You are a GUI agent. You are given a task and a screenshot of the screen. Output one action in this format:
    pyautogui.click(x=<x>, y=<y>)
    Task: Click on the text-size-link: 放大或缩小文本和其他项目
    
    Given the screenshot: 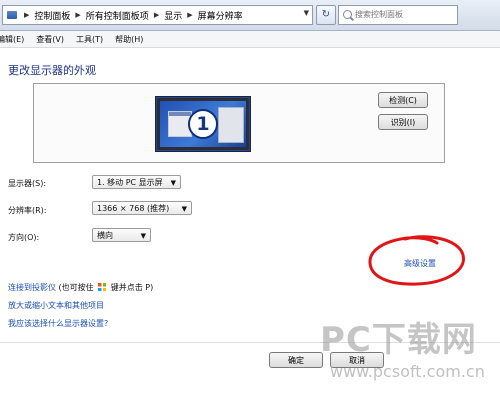 What is the action you would take?
    pyautogui.click(x=56, y=305)
    